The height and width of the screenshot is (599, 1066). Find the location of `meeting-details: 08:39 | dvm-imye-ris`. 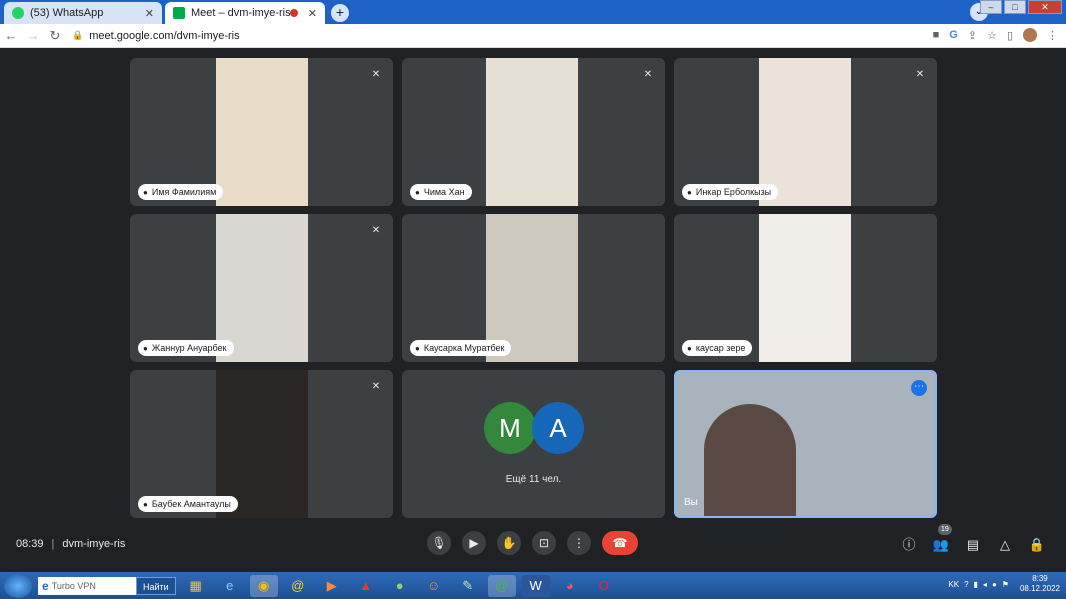

meeting-details: 08:39 | dvm-imye-ris is located at coordinates (70, 544).